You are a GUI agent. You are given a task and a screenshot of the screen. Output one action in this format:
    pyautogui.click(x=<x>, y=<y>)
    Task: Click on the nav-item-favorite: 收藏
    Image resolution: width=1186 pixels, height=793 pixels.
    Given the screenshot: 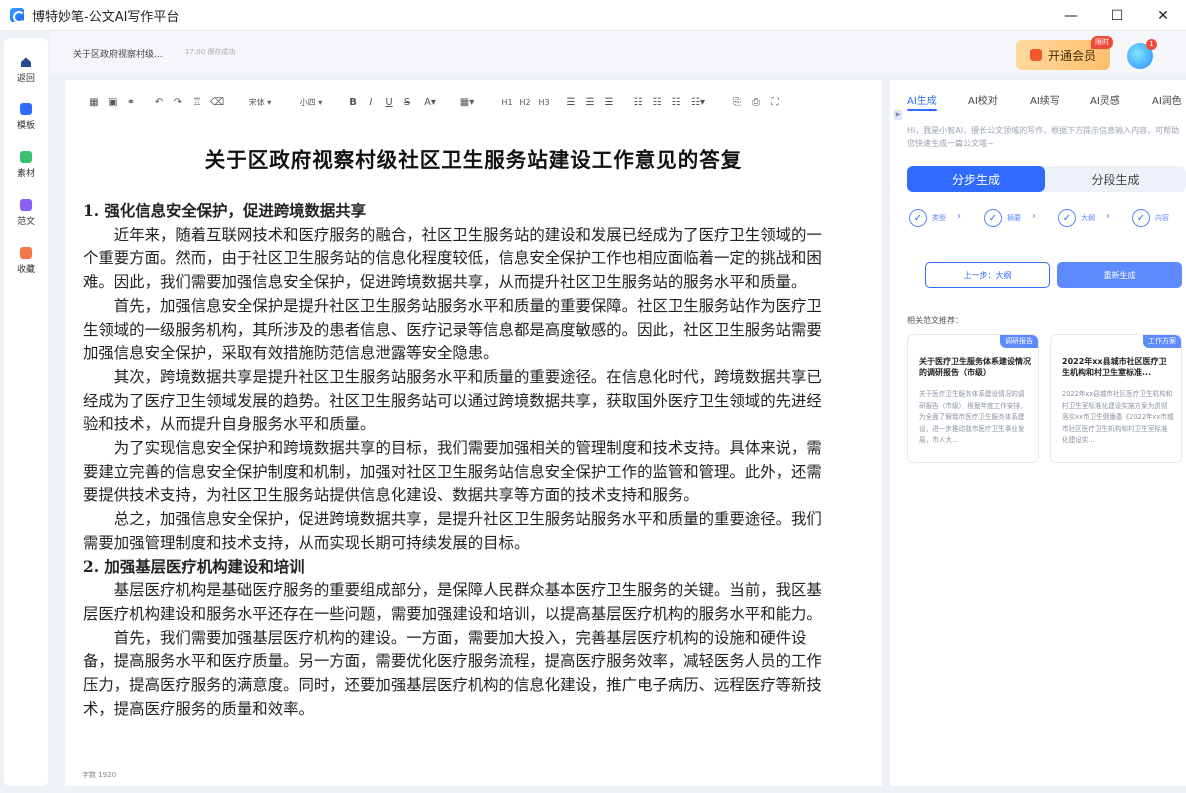 What is the action you would take?
    pyautogui.click(x=26, y=261)
    